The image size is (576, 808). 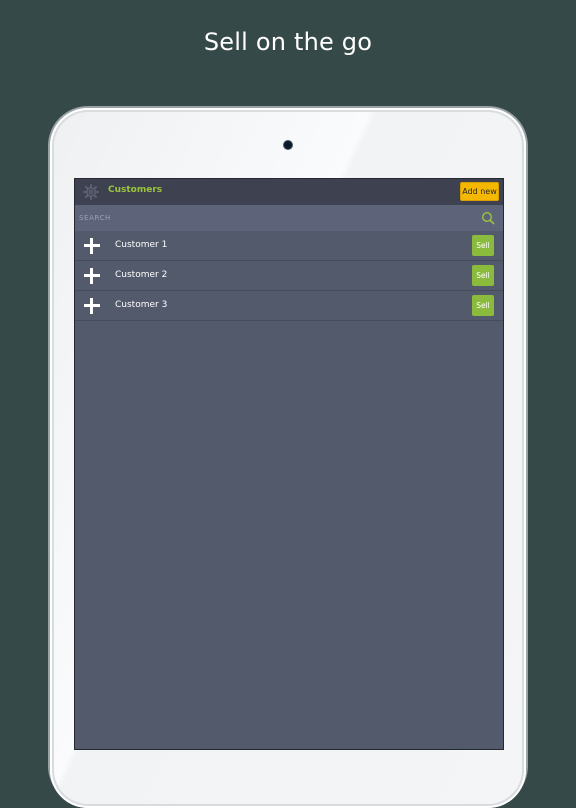 I want to click on promo-headline: Sell on the go, so click(x=288, y=42).